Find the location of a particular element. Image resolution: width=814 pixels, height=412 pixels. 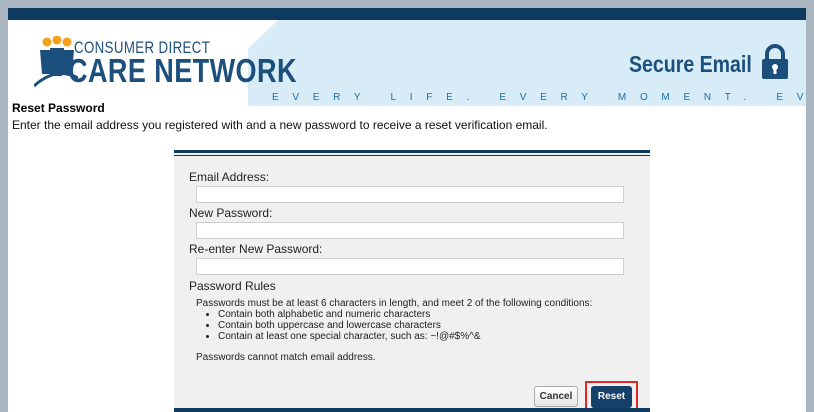

email-field is located at coordinates (410, 194).